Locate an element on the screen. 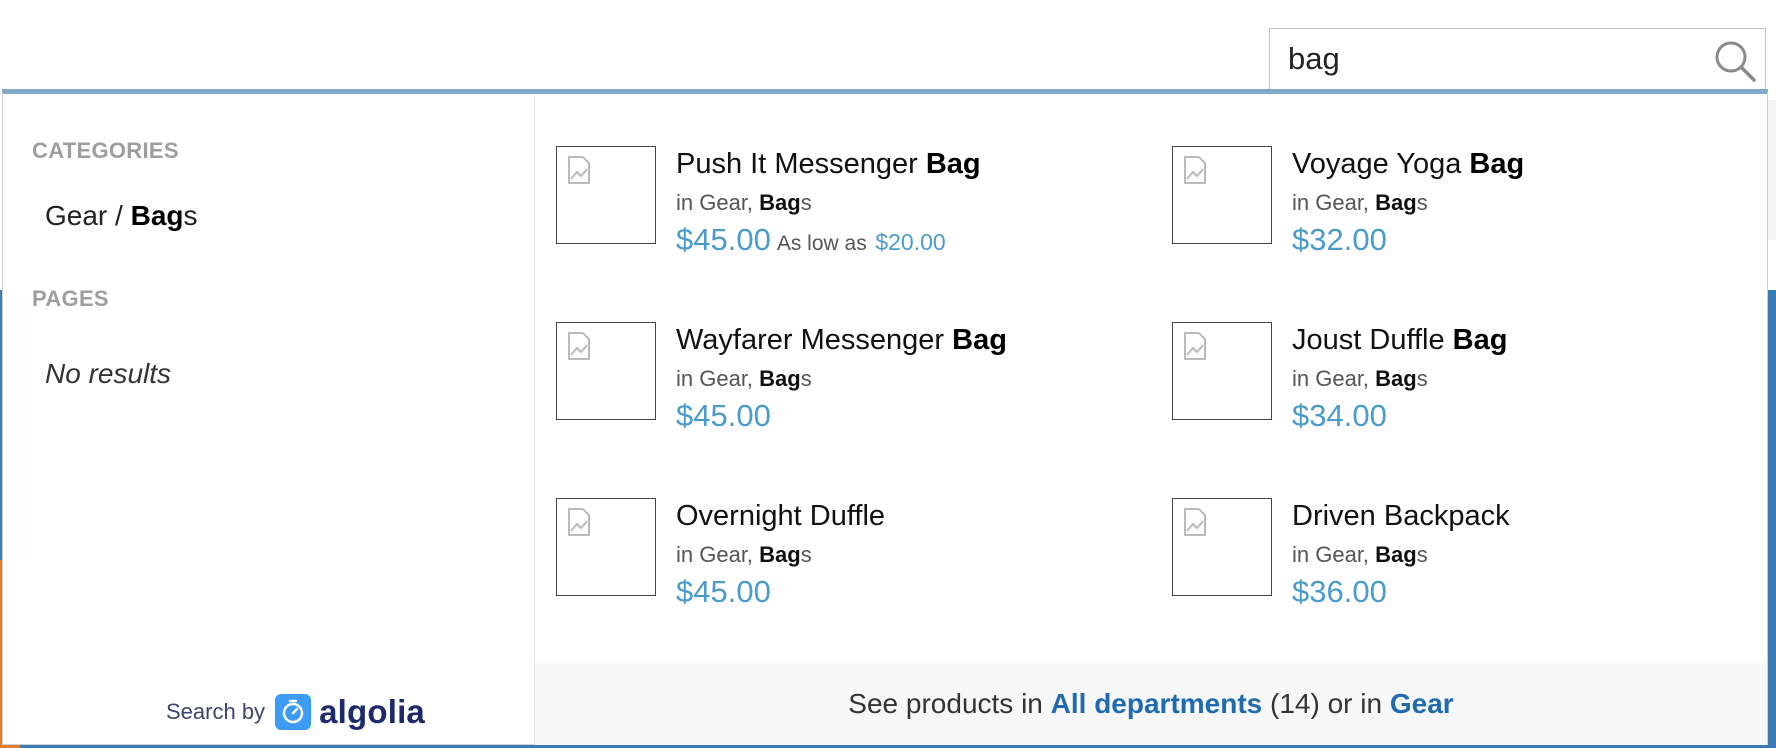 The height and width of the screenshot is (748, 1776). product-price: $32.00 is located at coordinates (1339, 239).